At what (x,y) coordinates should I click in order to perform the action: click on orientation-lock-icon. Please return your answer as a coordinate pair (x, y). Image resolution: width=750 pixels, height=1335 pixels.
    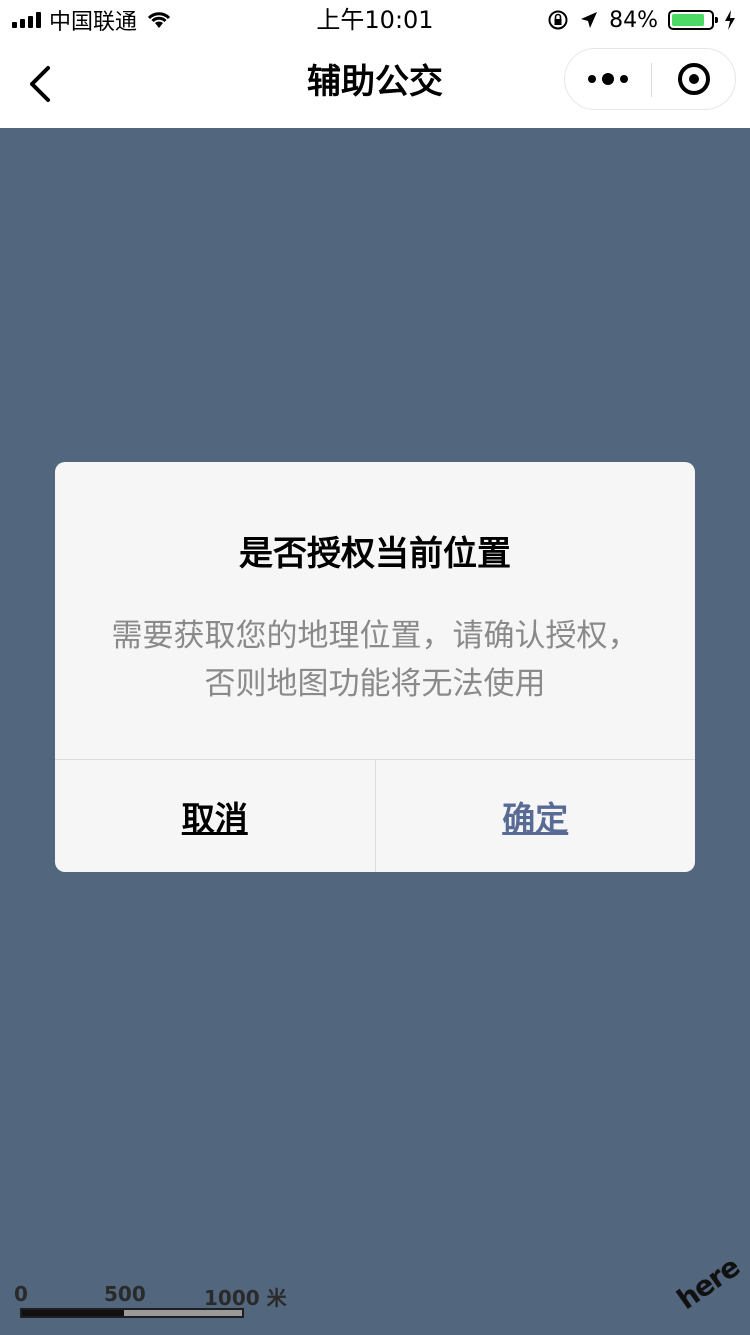
    Looking at the image, I should click on (558, 20).